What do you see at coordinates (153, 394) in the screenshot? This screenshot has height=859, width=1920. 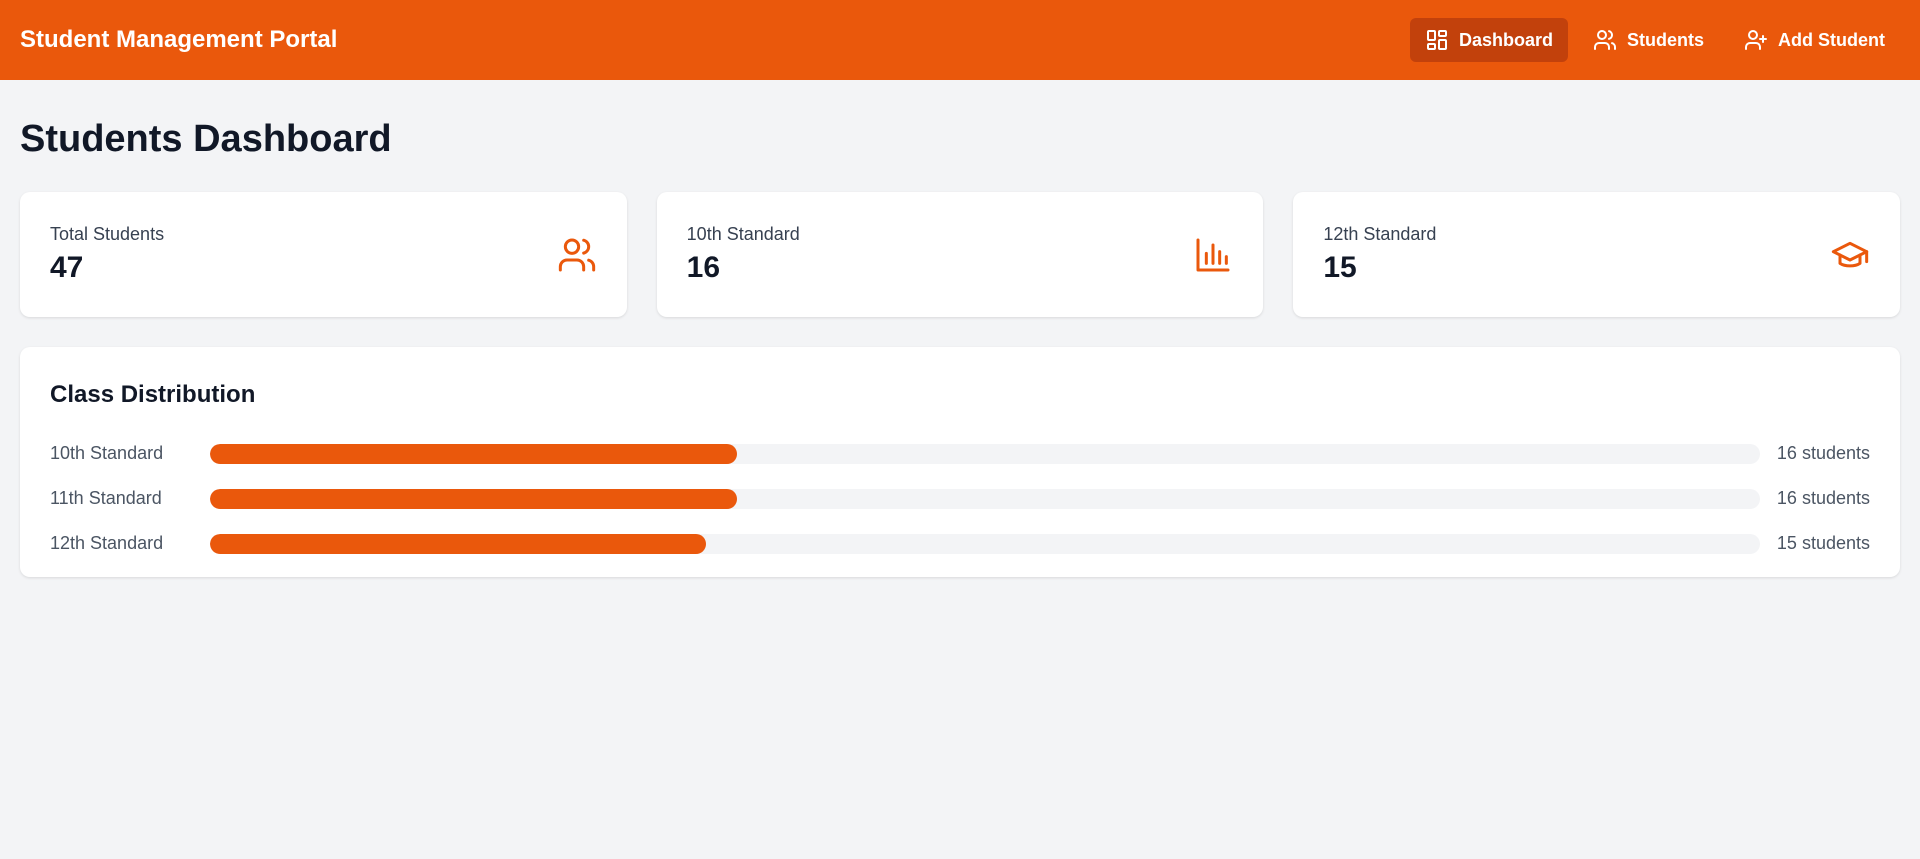 I see `class-distribution-title: Class Distribution` at bounding box center [153, 394].